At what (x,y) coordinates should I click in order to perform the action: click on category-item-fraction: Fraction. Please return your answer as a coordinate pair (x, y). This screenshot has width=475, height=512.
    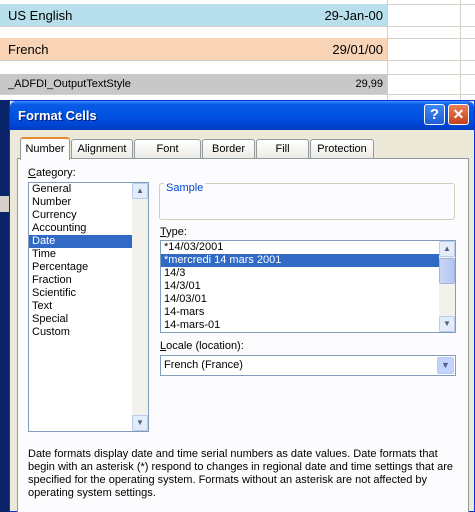
    Looking at the image, I should click on (88, 280).